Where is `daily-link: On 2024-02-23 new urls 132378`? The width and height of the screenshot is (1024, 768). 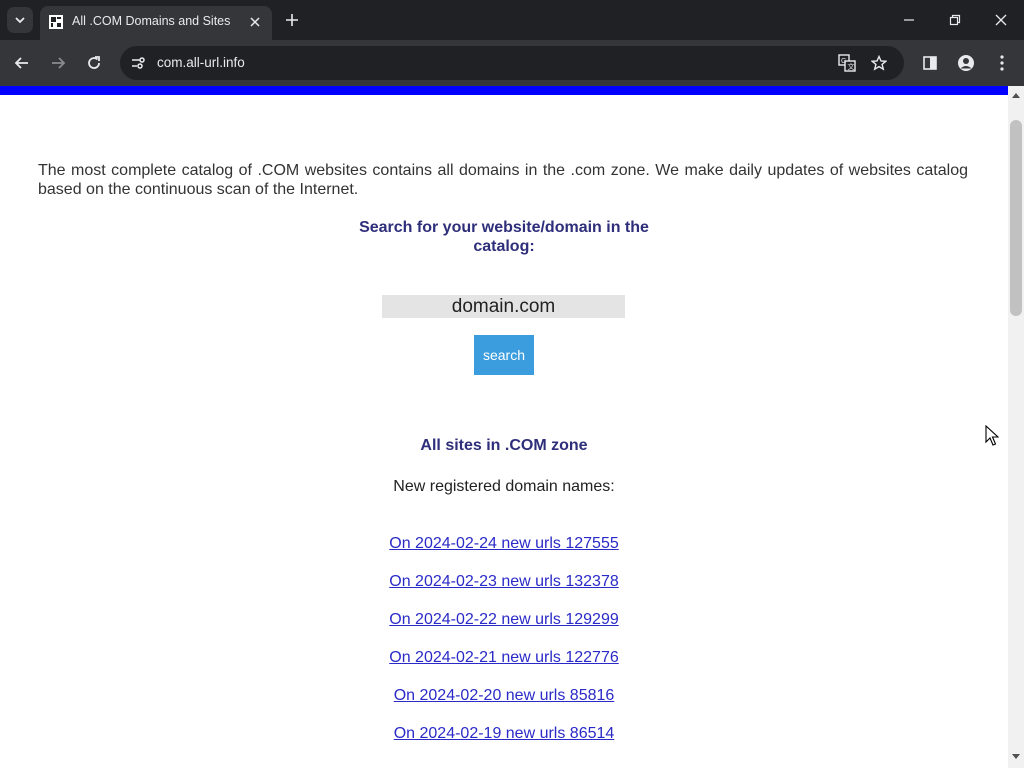 daily-link: On 2024-02-23 new urls 132378 is located at coordinates (504, 581).